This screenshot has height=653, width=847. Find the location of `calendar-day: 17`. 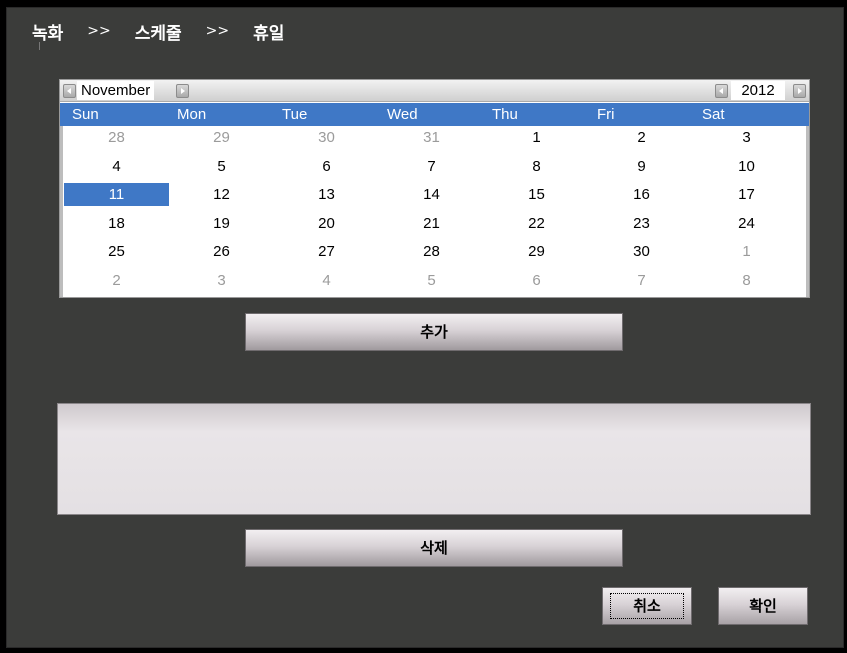

calendar-day: 17 is located at coordinates (746, 194).